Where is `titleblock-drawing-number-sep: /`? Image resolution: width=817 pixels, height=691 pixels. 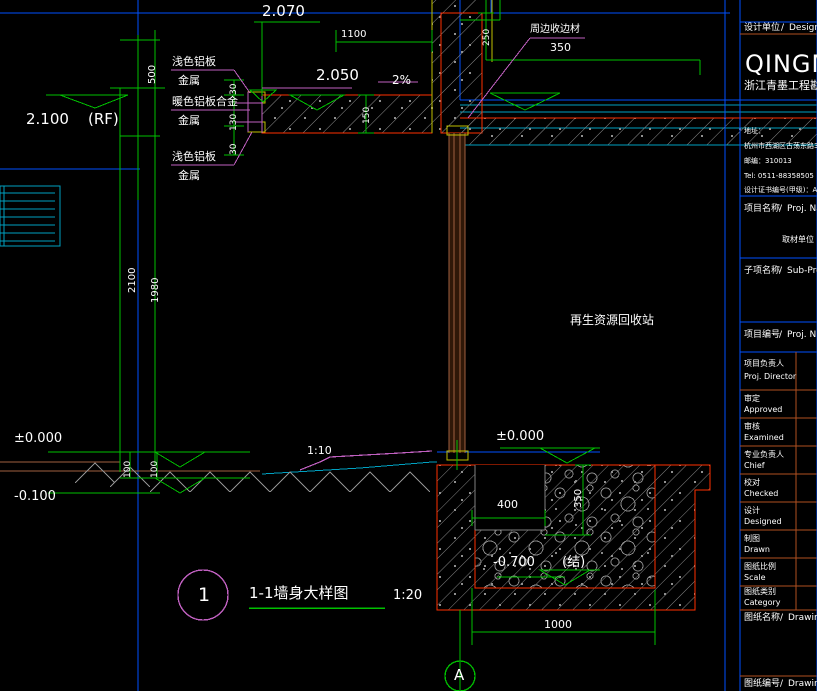 titleblock-drawing-number-sep: / is located at coordinates (782, 684).